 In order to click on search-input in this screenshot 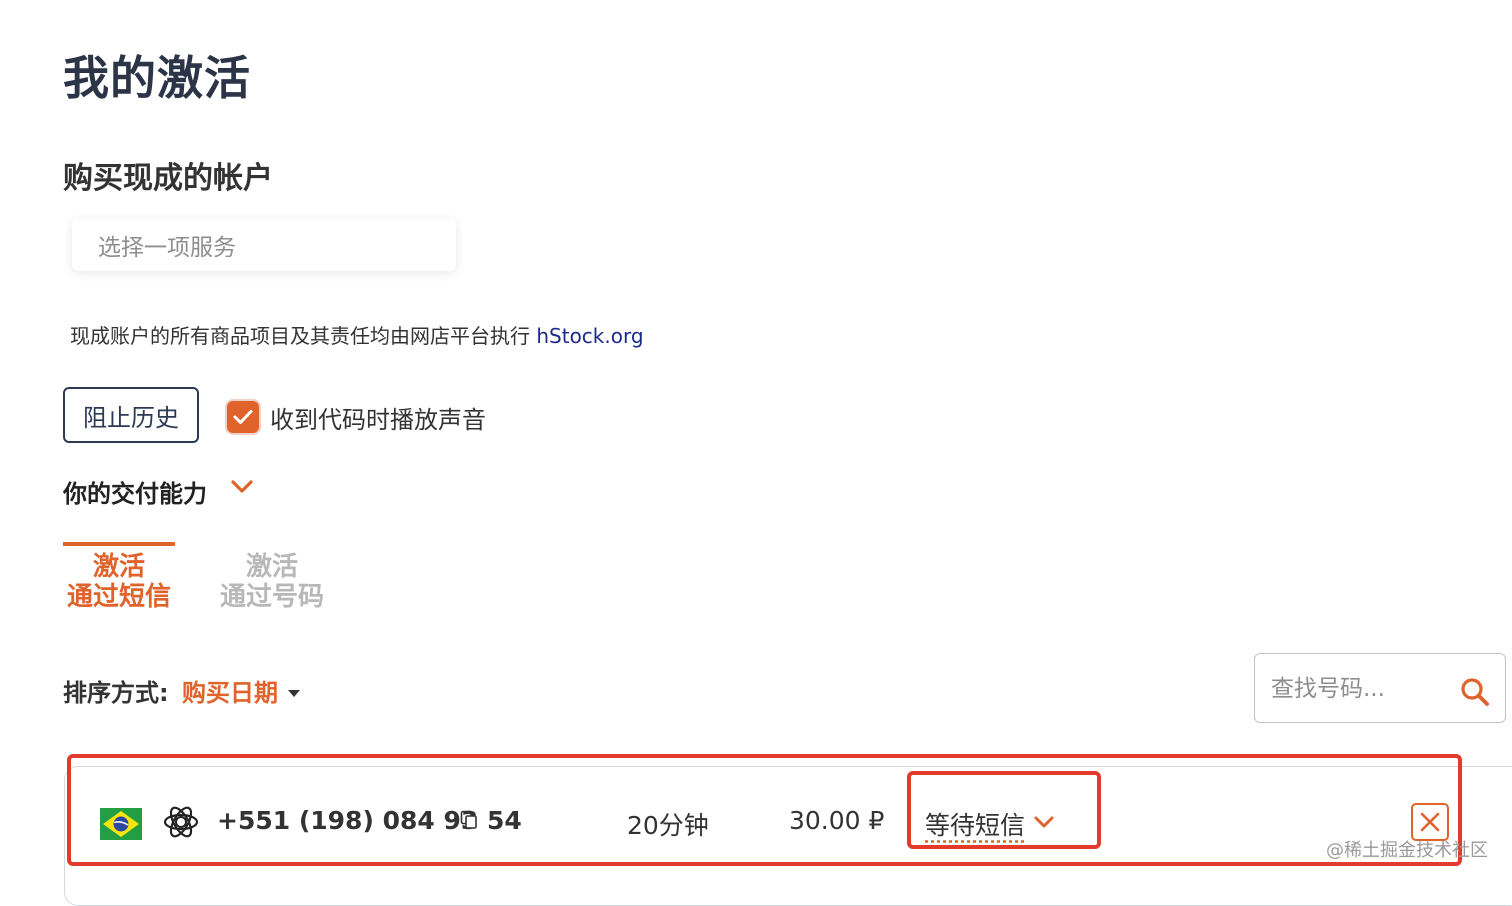, I will do `click(1361, 689)`.